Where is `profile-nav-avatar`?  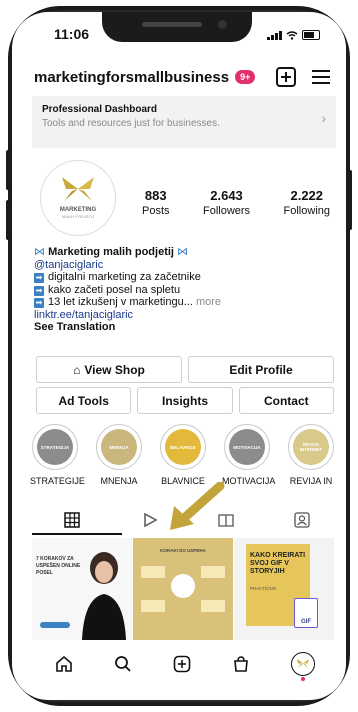 profile-nav-avatar is located at coordinates (303, 666).